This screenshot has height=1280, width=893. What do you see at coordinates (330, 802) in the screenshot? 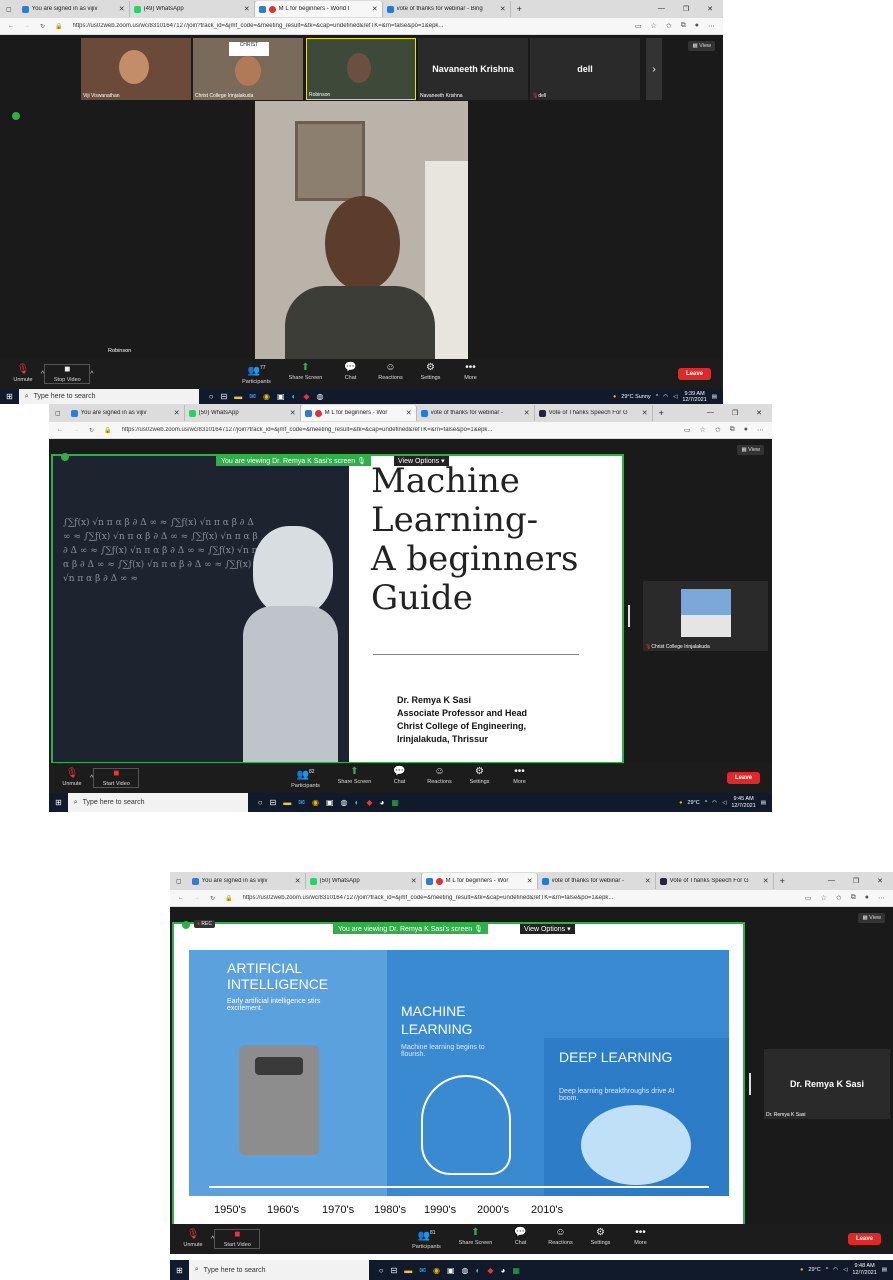
I see `store-icon: ▣` at bounding box center [330, 802].